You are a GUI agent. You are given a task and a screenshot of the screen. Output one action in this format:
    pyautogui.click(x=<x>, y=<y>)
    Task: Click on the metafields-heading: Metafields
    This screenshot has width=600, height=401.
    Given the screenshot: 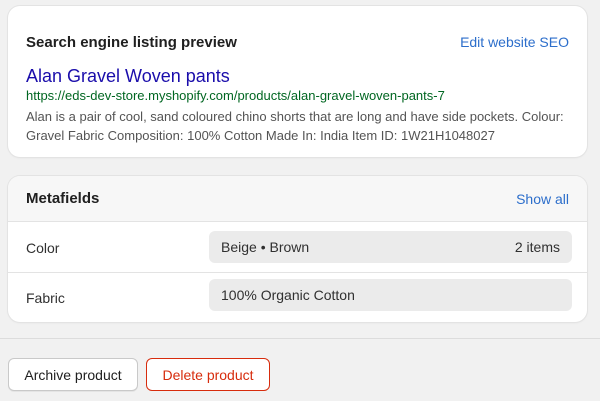 What is the action you would take?
    pyautogui.click(x=63, y=198)
    